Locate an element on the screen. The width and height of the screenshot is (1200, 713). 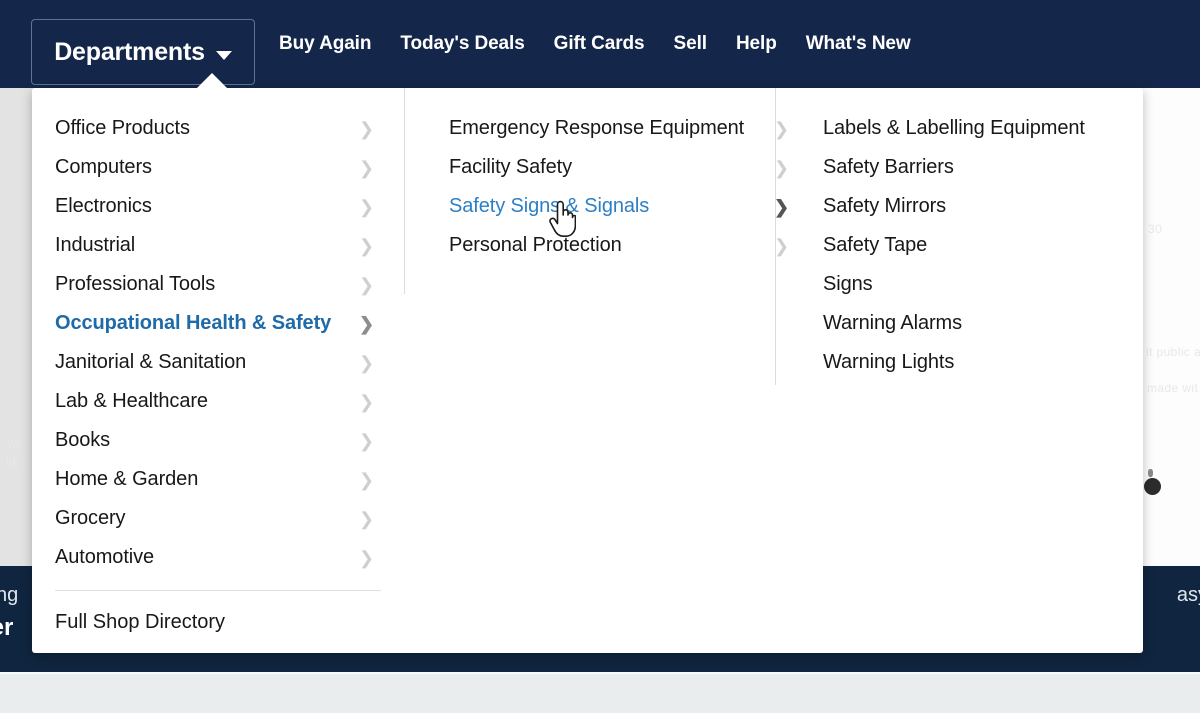
menu-item-label: Personal Protection is located at coordinates (535, 245).